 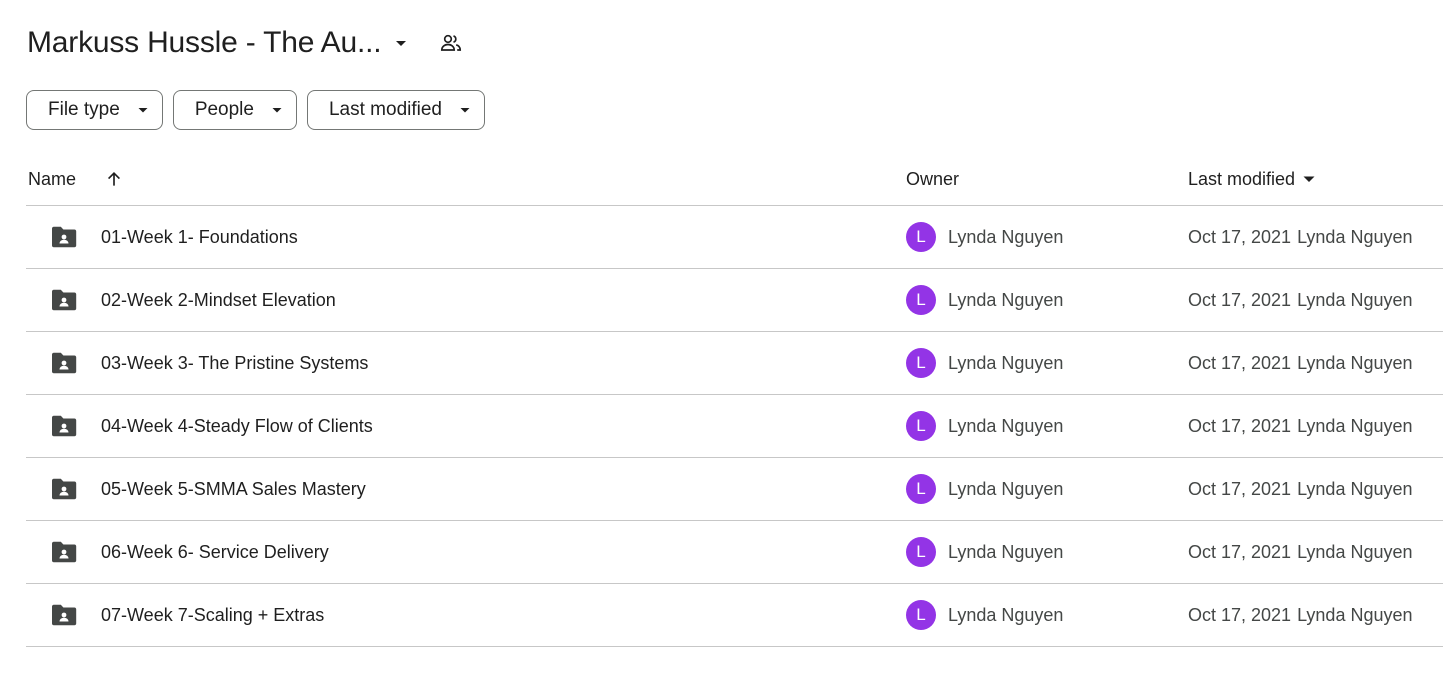 What do you see at coordinates (52, 179) in the screenshot?
I see `name-header-label: Name` at bounding box center [52, 179].